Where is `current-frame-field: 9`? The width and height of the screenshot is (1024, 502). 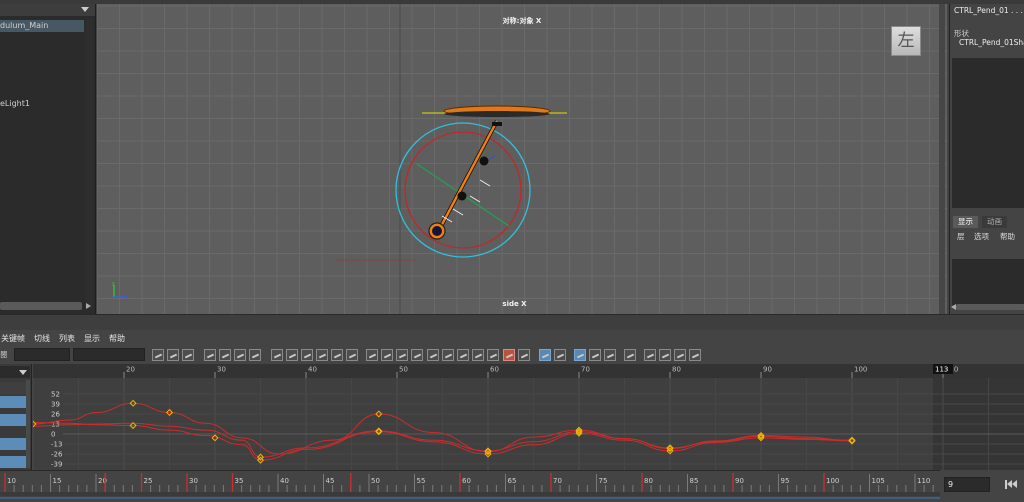
current-frame-field: 9 is located at coordinates (967, 484).